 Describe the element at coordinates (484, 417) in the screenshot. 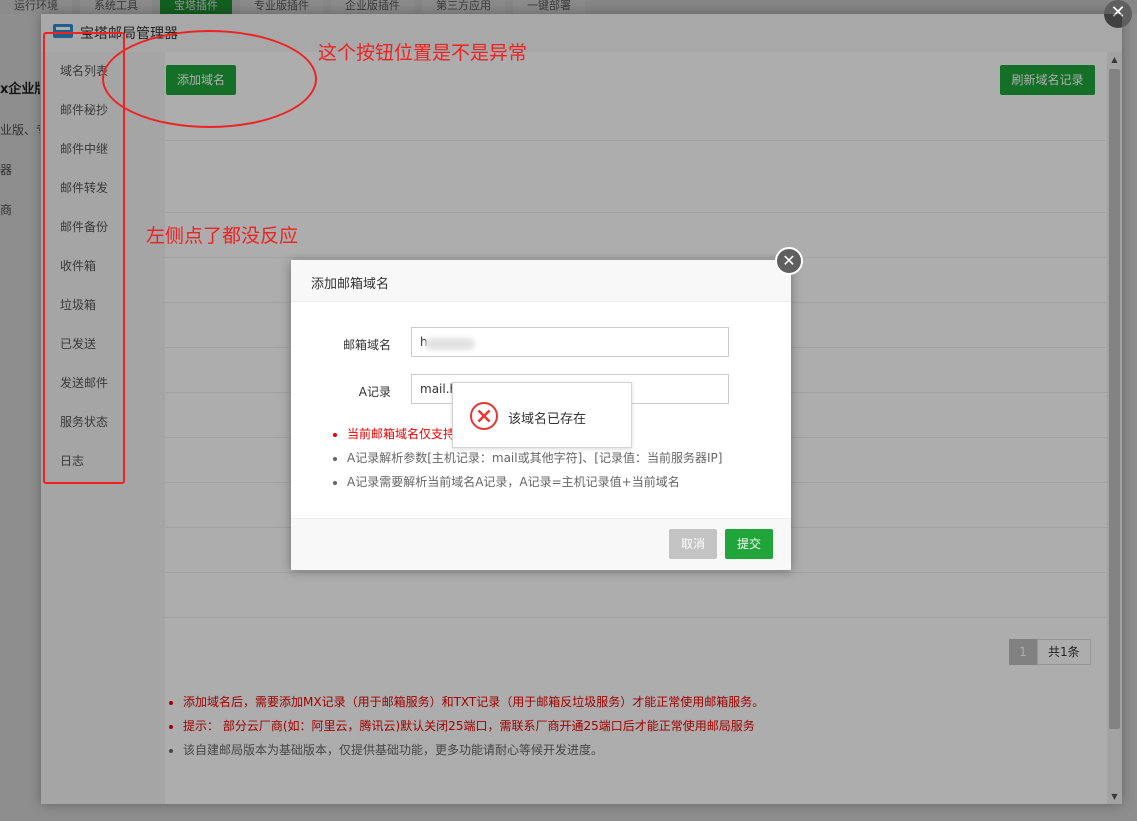

I see `error-circle-icon` at that location.